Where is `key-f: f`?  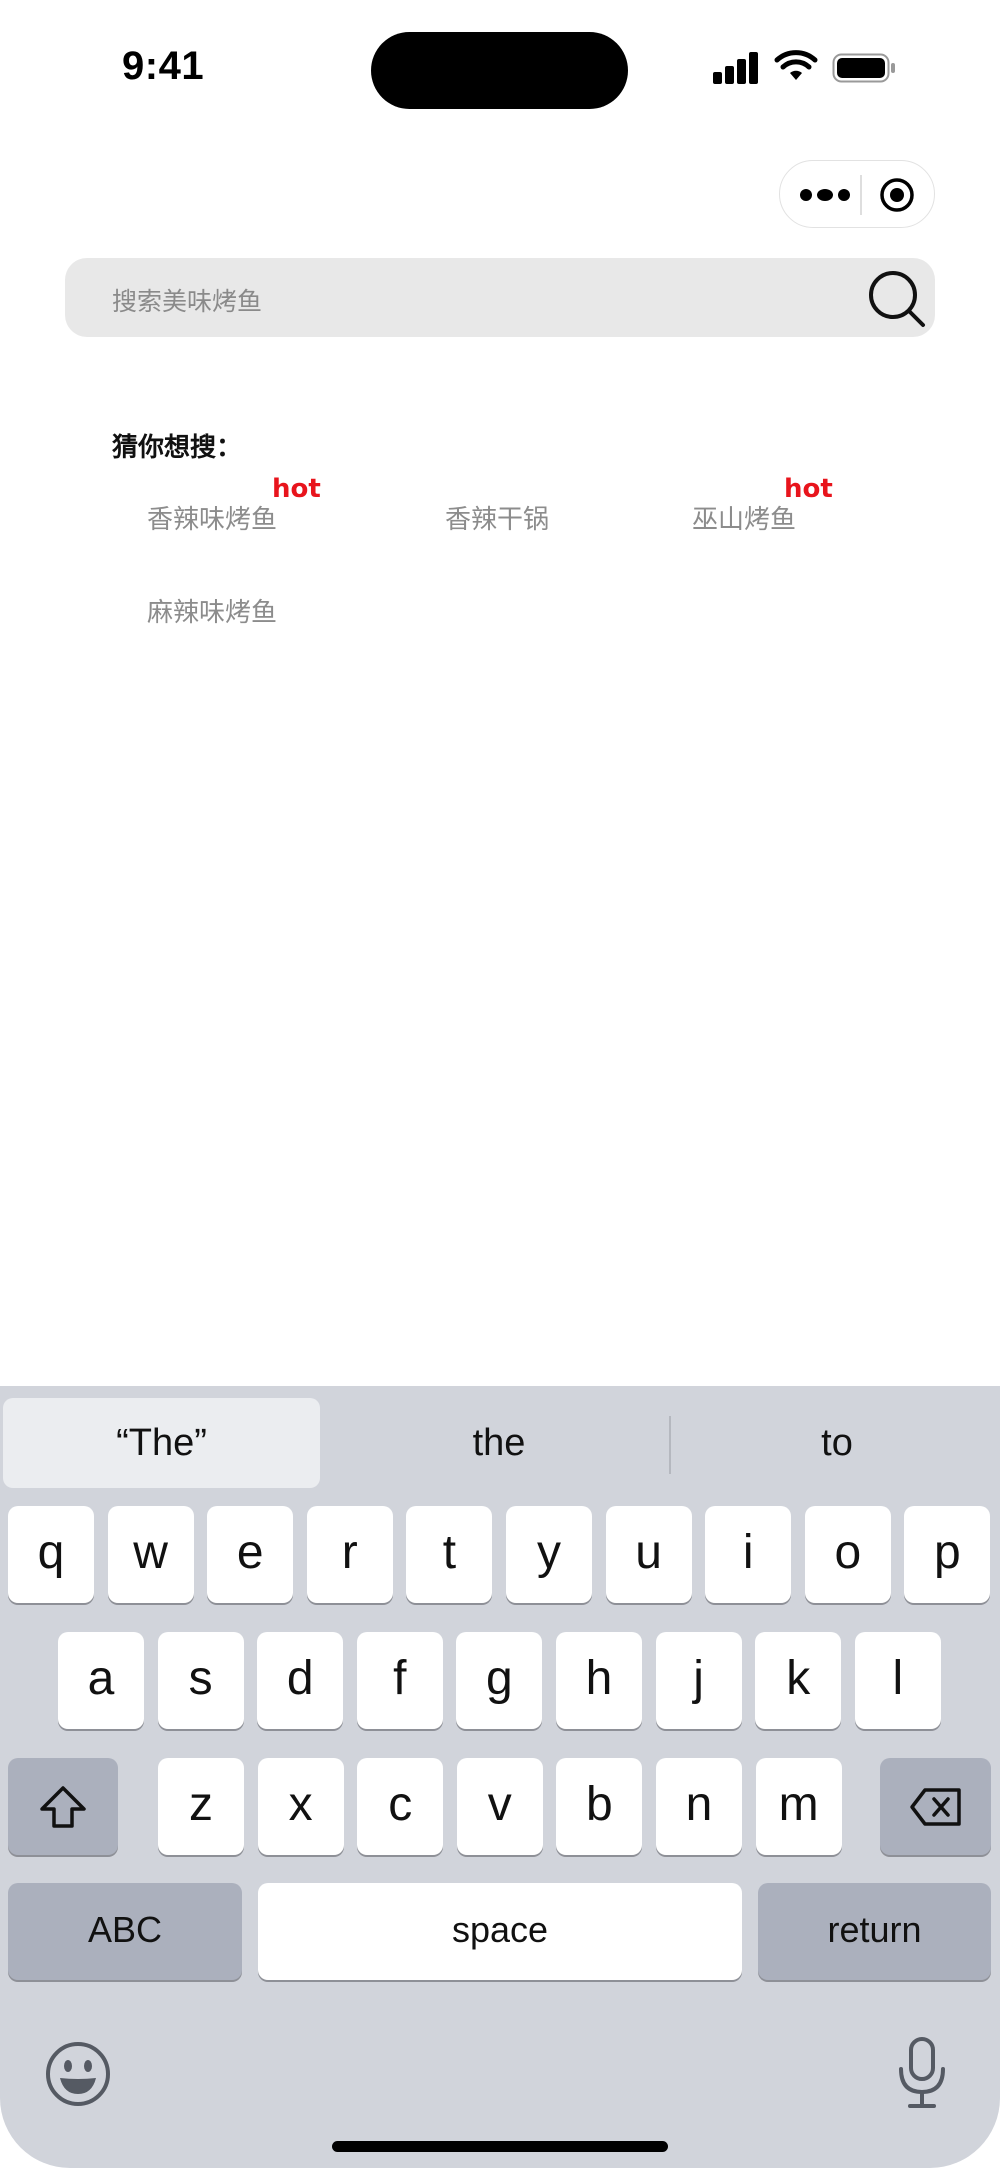 key-f: f is located at coordinates (399, 1680).